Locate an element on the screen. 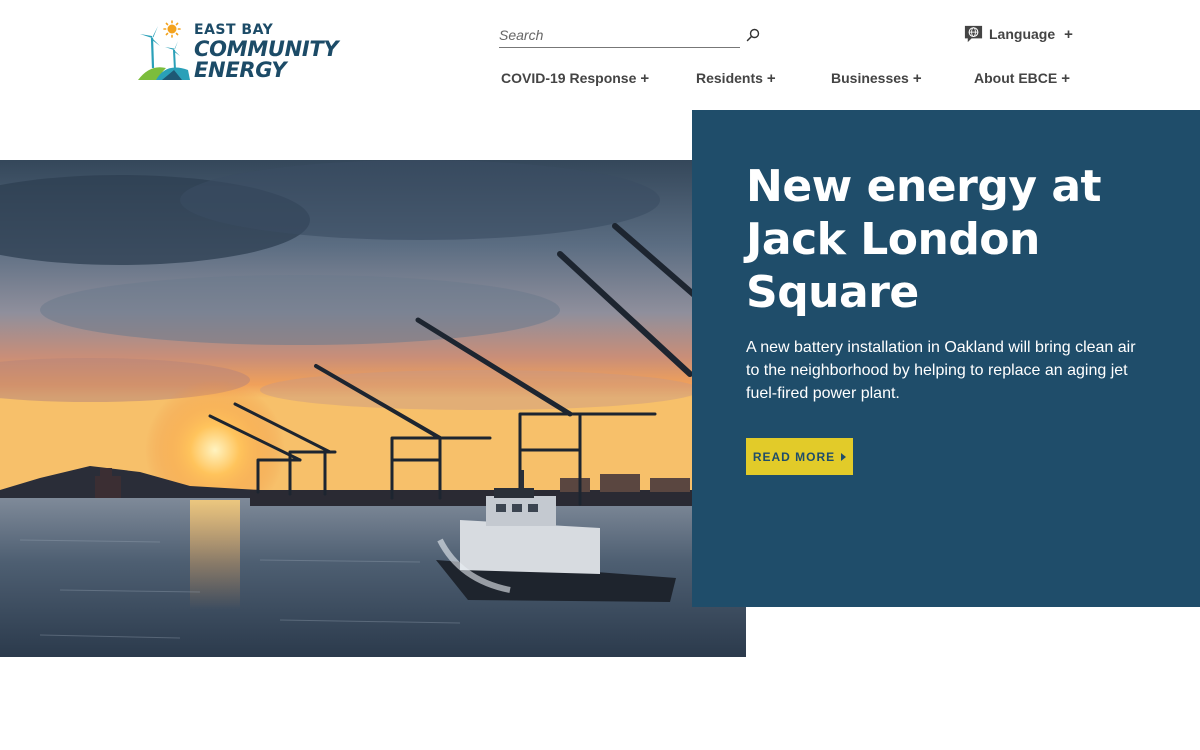 This screenshot has height=750, width=1200. nav-item-residents: Residents + is located at coordinates (736, 78).